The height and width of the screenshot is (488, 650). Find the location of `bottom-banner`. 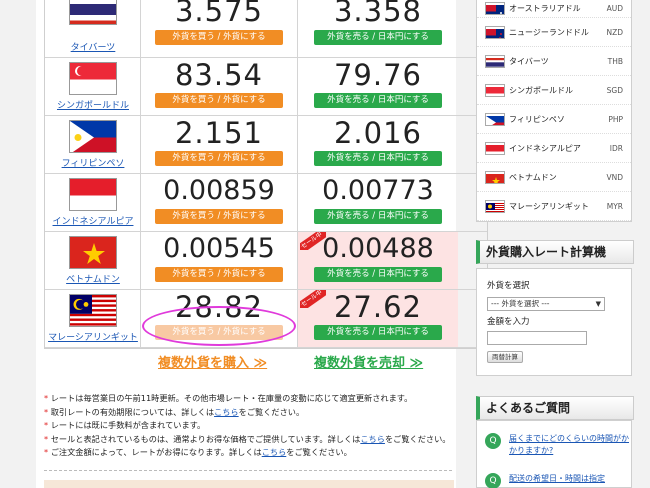

bottom-banner is located at coordinates (249, 484).